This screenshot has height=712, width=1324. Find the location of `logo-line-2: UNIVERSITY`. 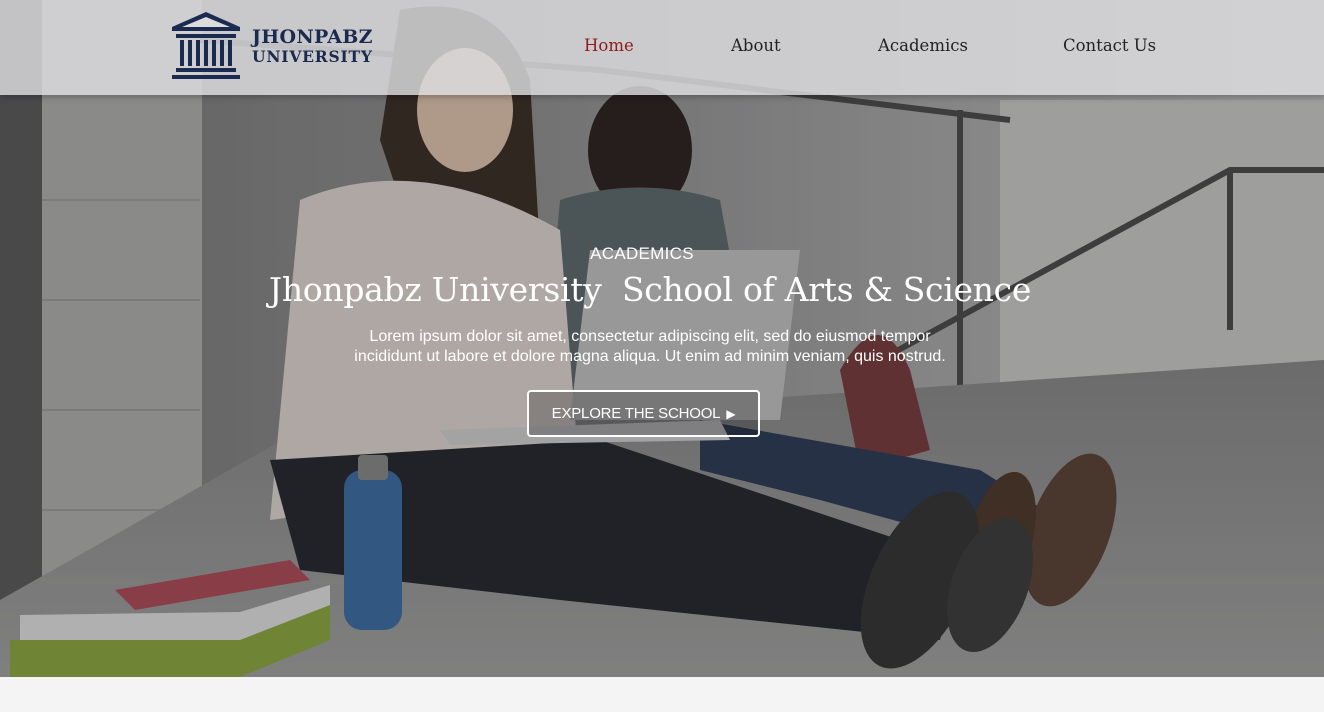

logo-line-2: UNIVERSITY is located at coordinates (312, 56).